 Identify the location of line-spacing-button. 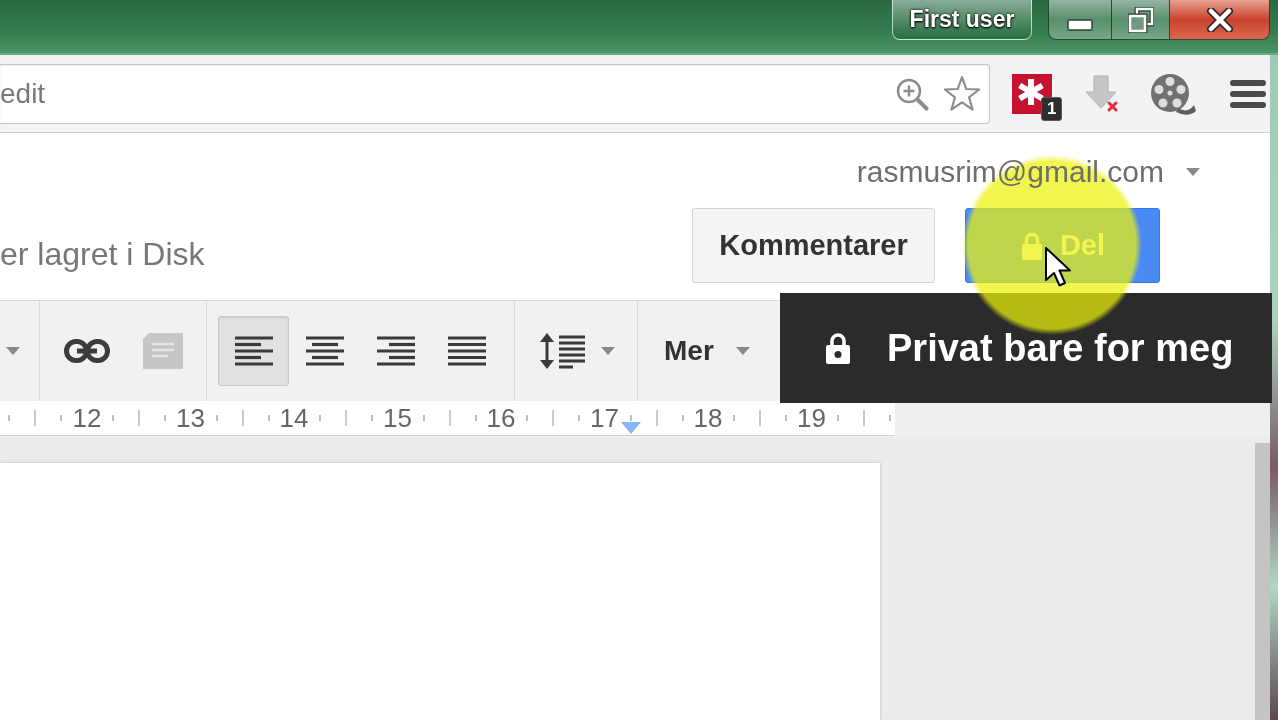
(577, 351).